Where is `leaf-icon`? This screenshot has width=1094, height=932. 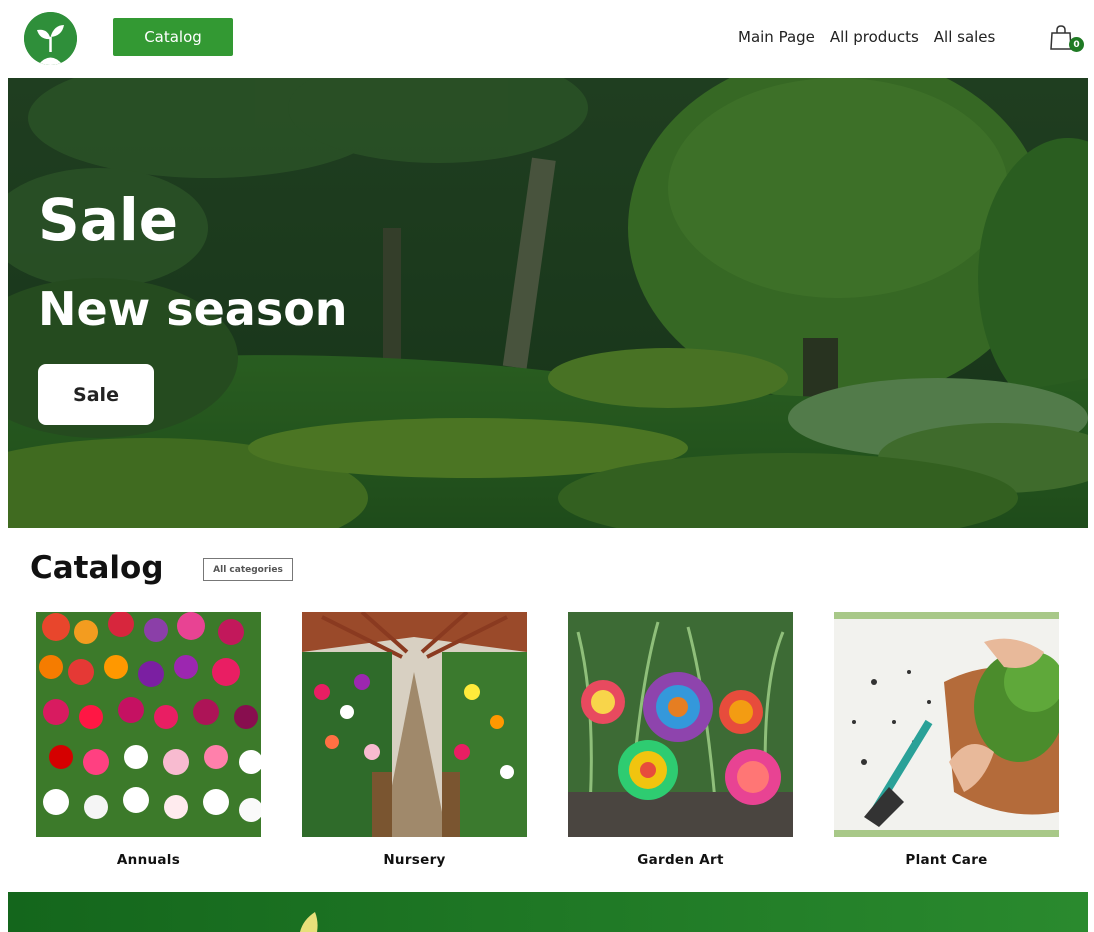
leaf-icon is located at coordinates (309, 922).